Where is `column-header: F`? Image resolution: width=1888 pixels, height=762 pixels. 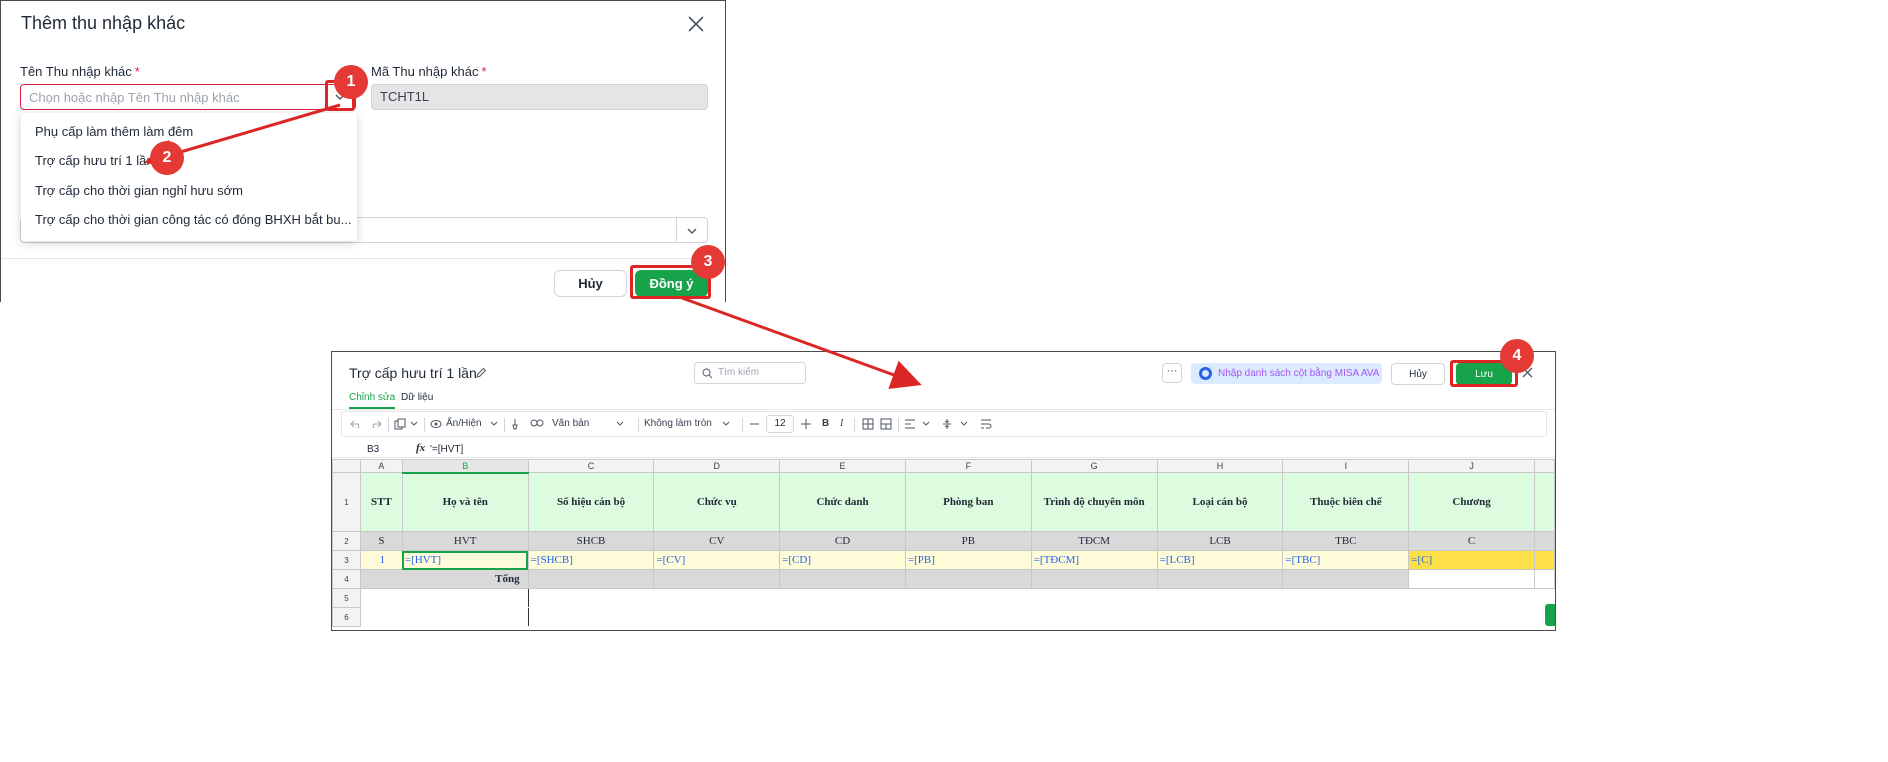 column-header: F is located at coordinates (968, 466).